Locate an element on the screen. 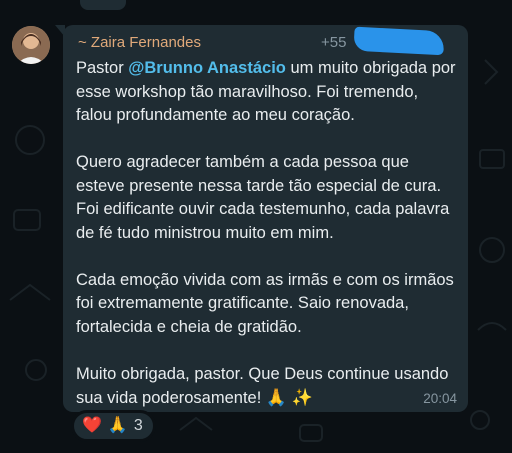  sender-row: ~ Zaira Fernandes +55 is located at coordinates (266, 41).